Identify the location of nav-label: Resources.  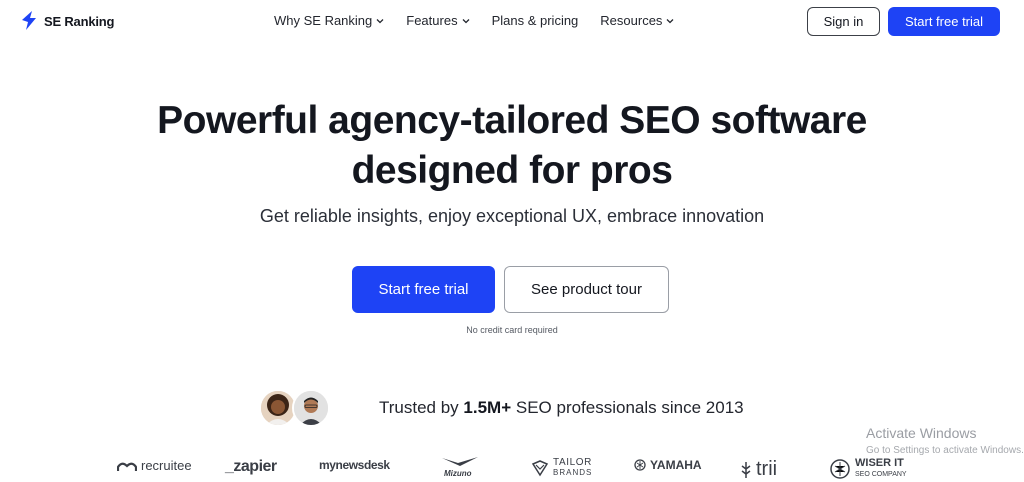
(631, 20).